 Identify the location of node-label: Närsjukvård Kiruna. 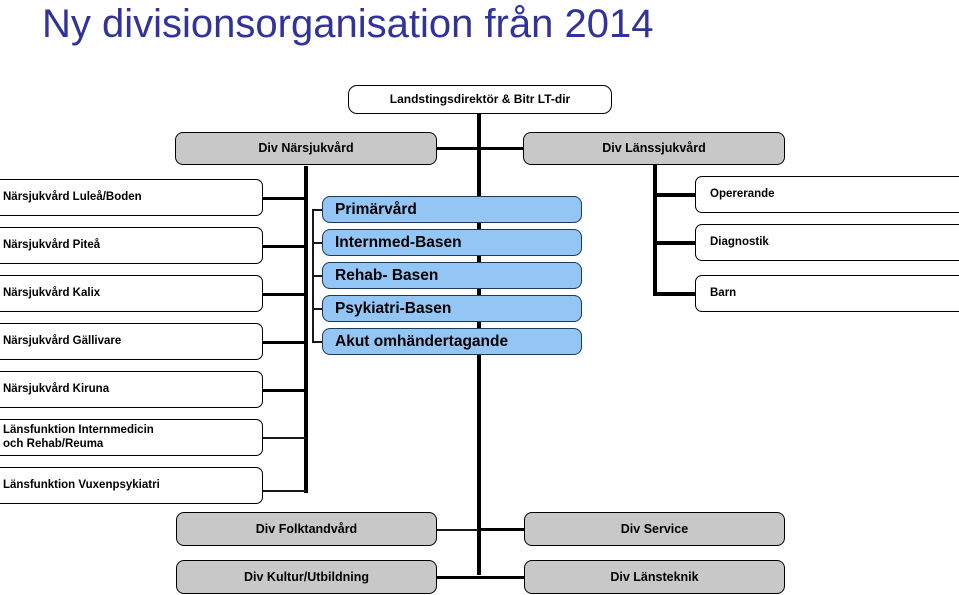
(56, 388).